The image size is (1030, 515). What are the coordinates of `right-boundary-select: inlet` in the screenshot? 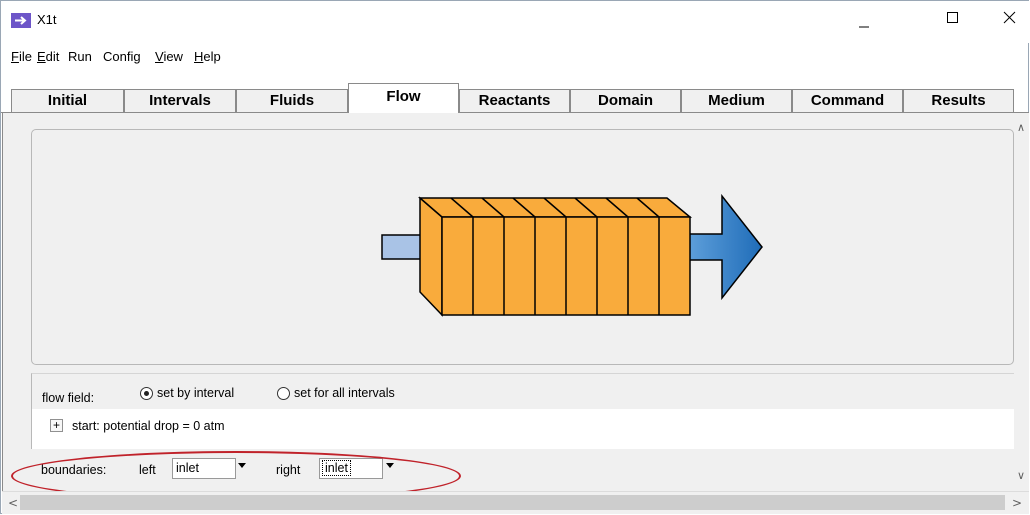 It's located at (351, 468).